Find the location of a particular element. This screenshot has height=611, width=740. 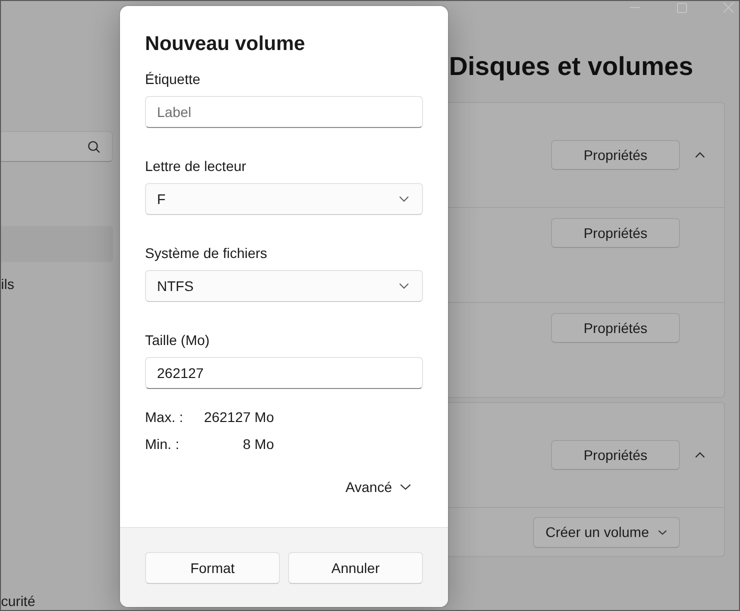

text-field: Label is located at coordinates (284, 112).